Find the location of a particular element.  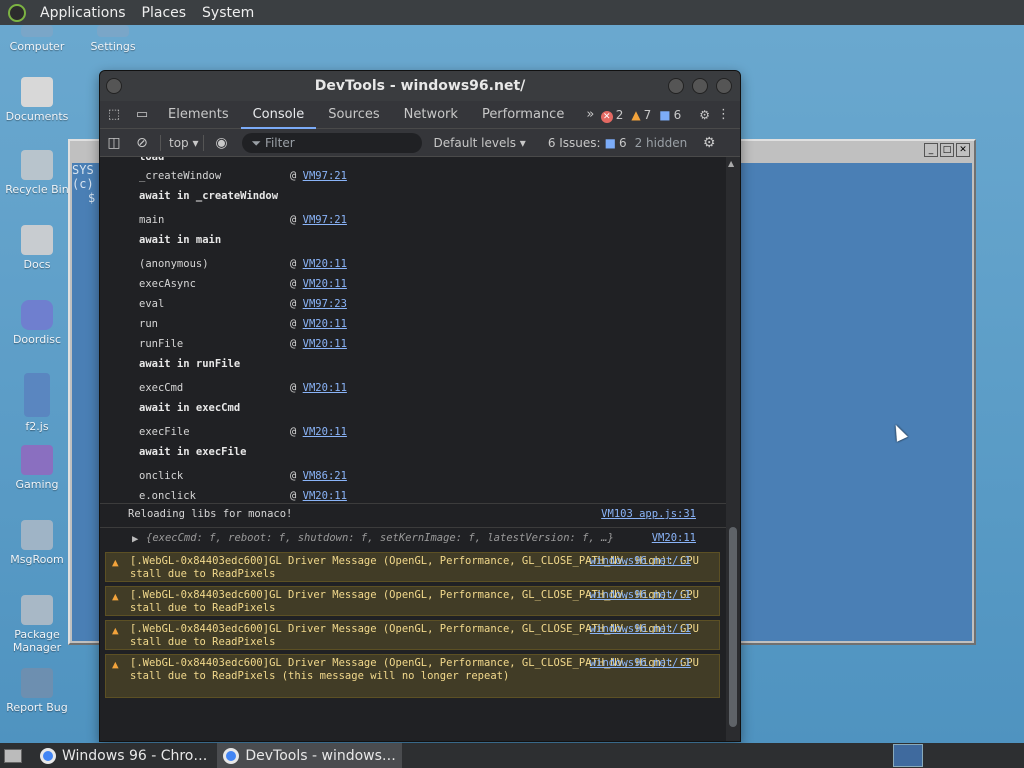

maximize-button: □ is located at coordinates (947, 150).